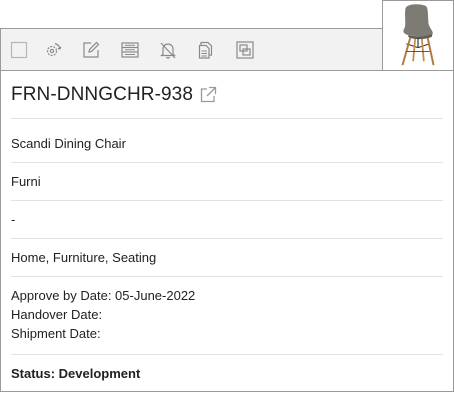  What do you see at coordinates (57, 314) in the screenshot?
I see `handover-date: Handover Date:` at bounding box center [57, 314].